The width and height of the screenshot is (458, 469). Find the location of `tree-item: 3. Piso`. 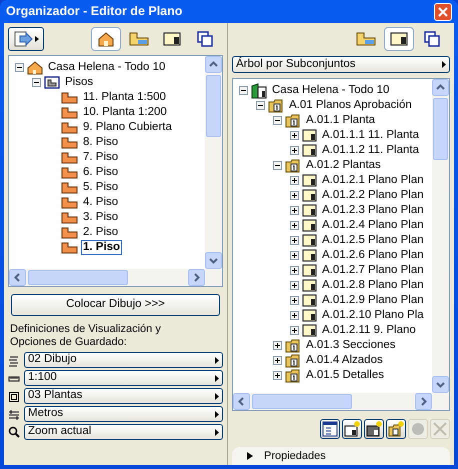

tree-item: 3. Piso is located at coordinates (100, 217).